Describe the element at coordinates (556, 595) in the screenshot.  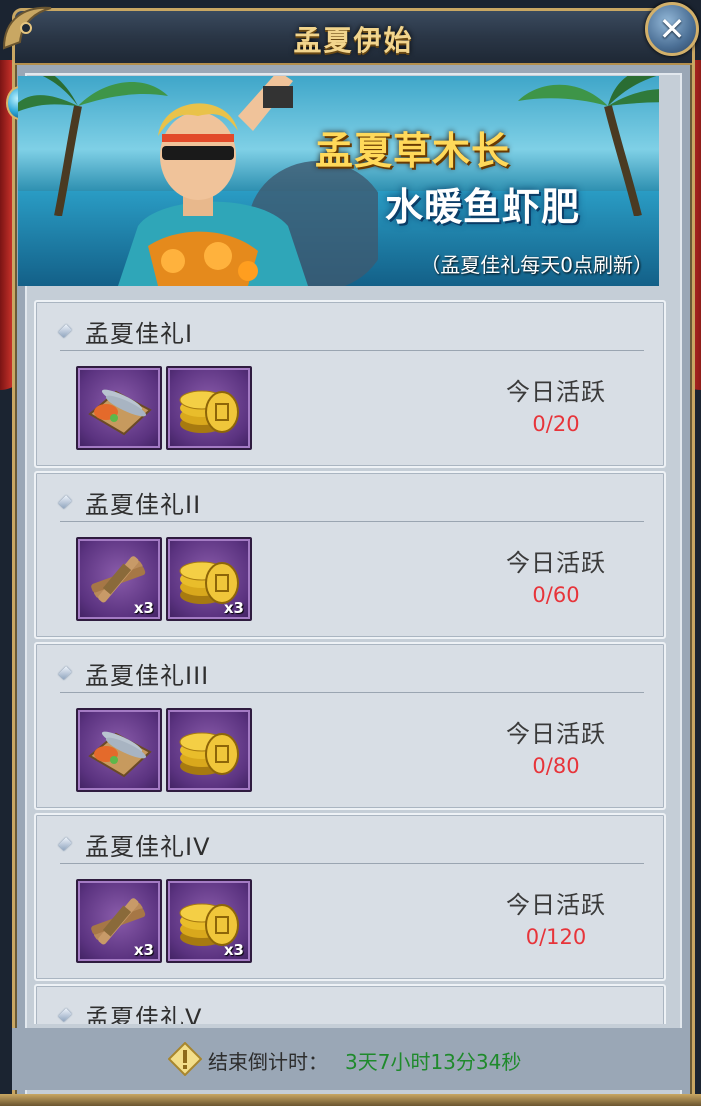
I see `activity-progress: 0/60` at that location.